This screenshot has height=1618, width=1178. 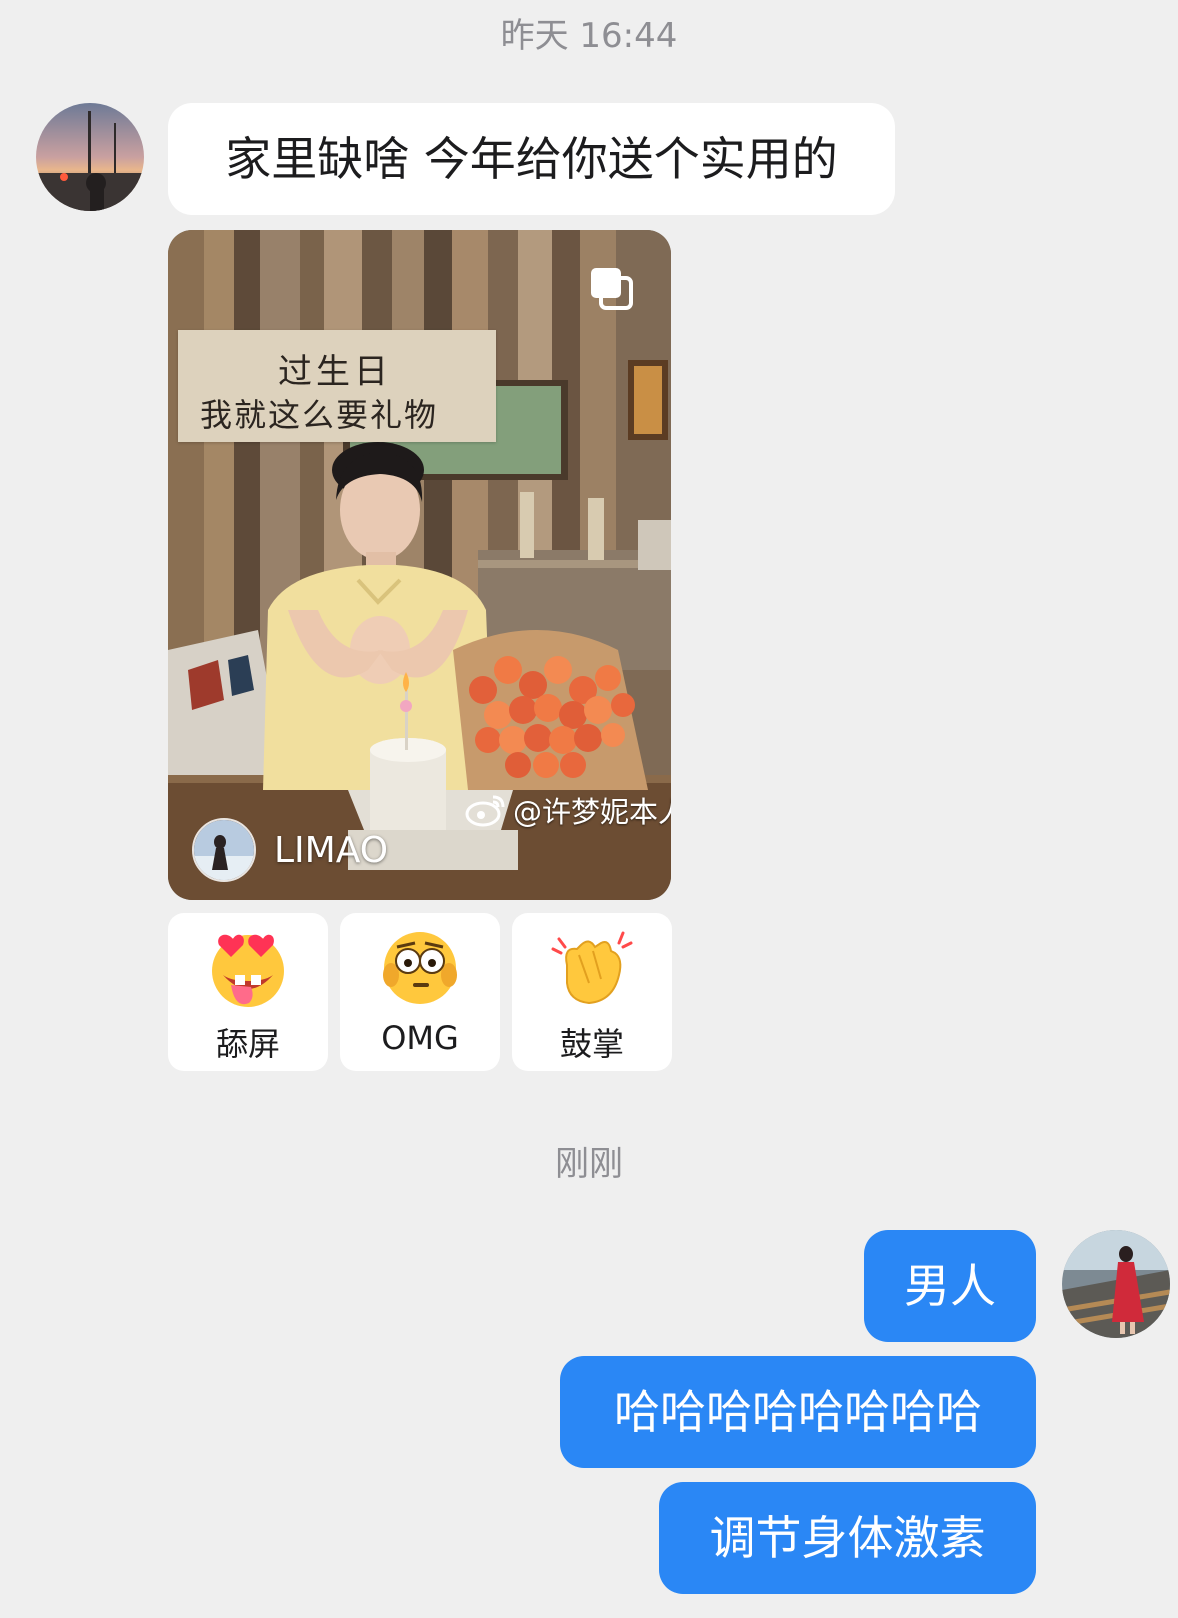 I want to click on reaction-label: OMG, so click(x=420, y=1038).